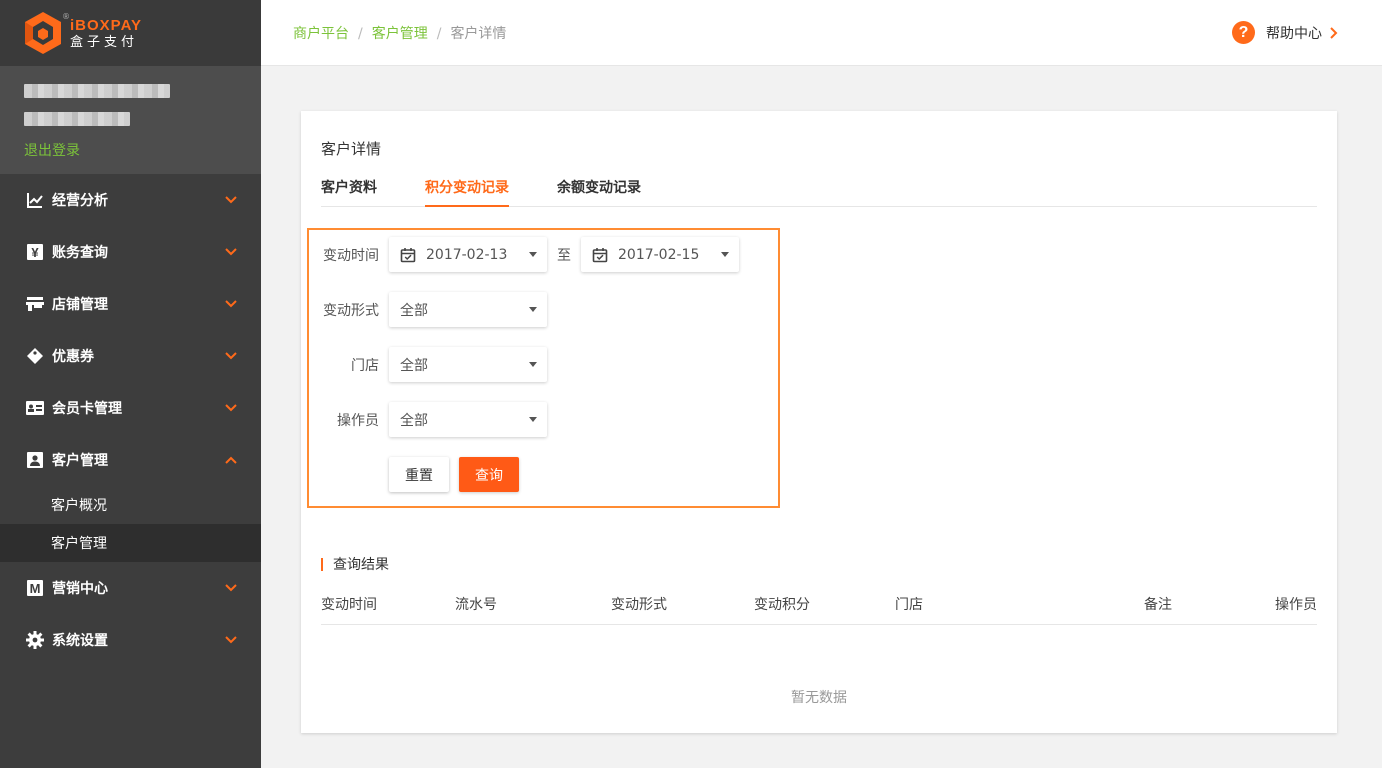  I want to click on sidebar-item-label: 店铺管理, so click(80, 305).